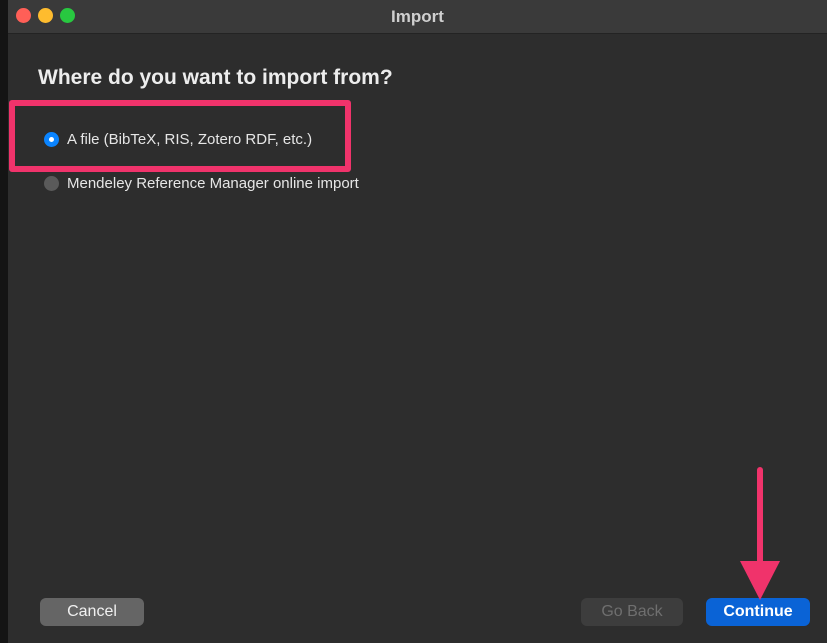 The image size is (827, 643). I want to click on continue-button: Continue, so click(758, 612).